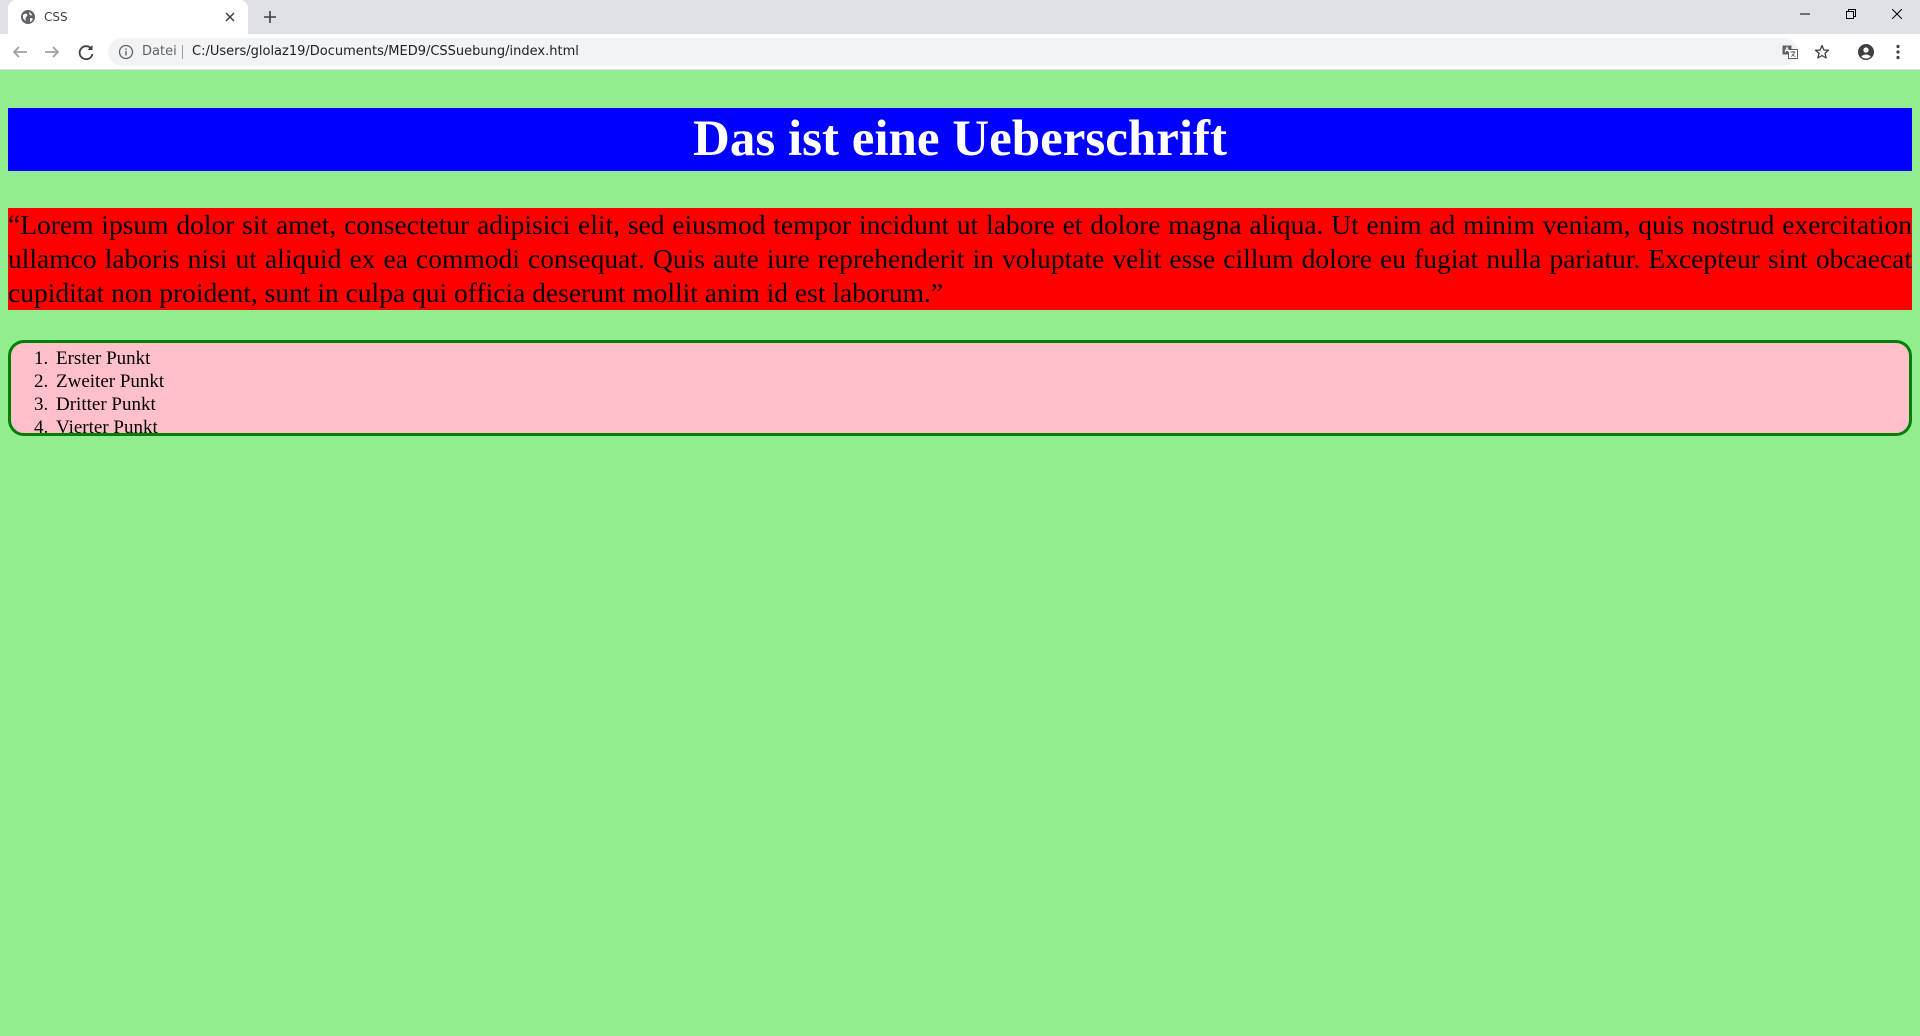  What do you see at coordinates (1898, 52) in the screenshot?
I see `more-vert-icon` at bounding box center [1898, 52].